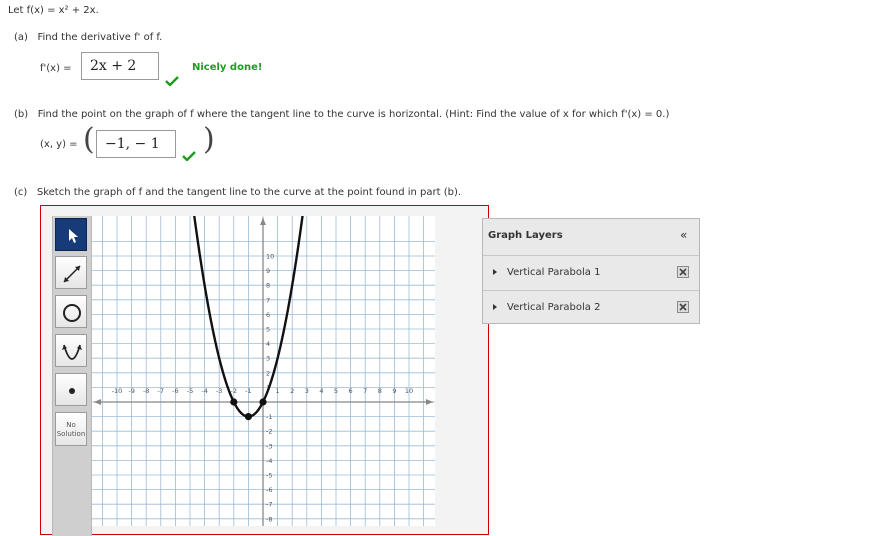 The image size is (888, 536). What do you see at coordinates (683, 235) in the screenshot?
I see `collapse-panel-button: «` at bounding box center [683, 235].